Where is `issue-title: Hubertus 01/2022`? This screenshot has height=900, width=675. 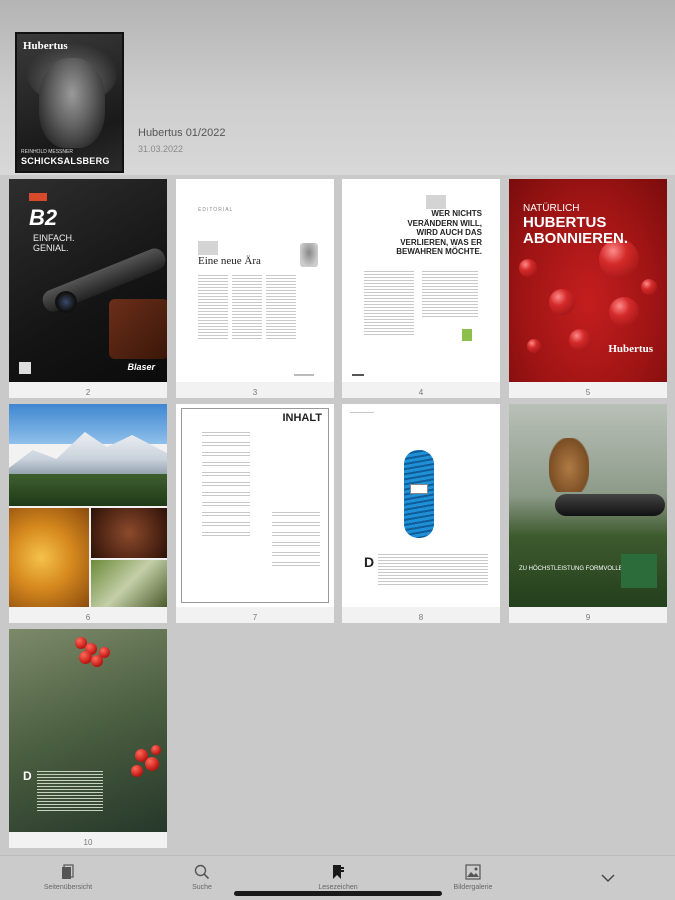
issue-title: Hubertus 01/2022 is located at coordinates (182, 133).